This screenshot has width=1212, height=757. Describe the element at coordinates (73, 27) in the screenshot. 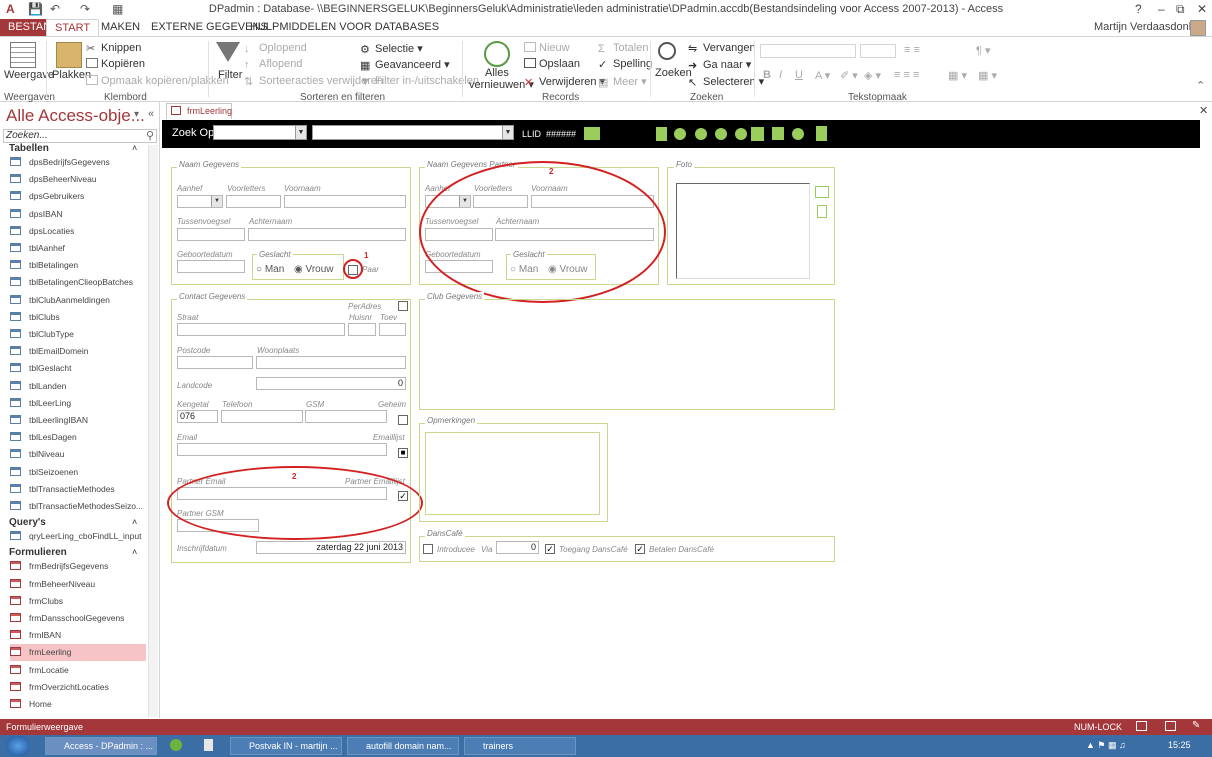

I see `tab-start: START` at that location.